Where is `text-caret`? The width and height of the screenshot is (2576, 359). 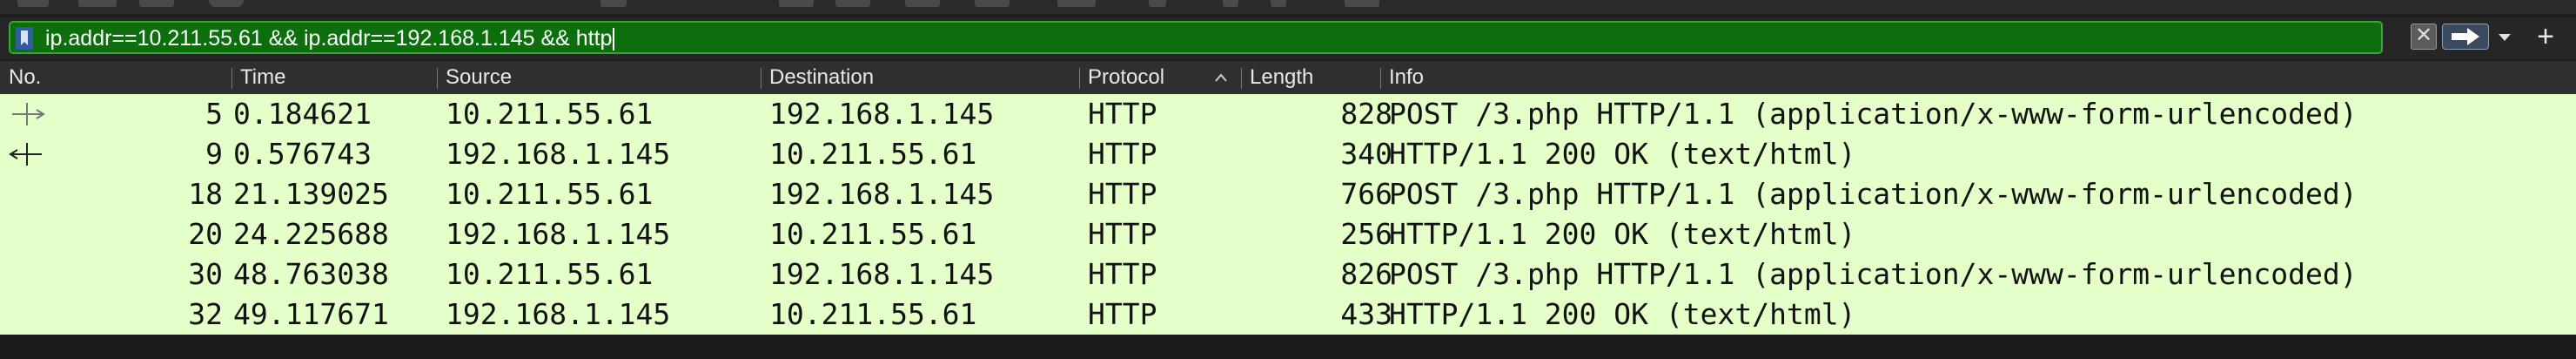
text-caret is located at coordinates (614, 39).